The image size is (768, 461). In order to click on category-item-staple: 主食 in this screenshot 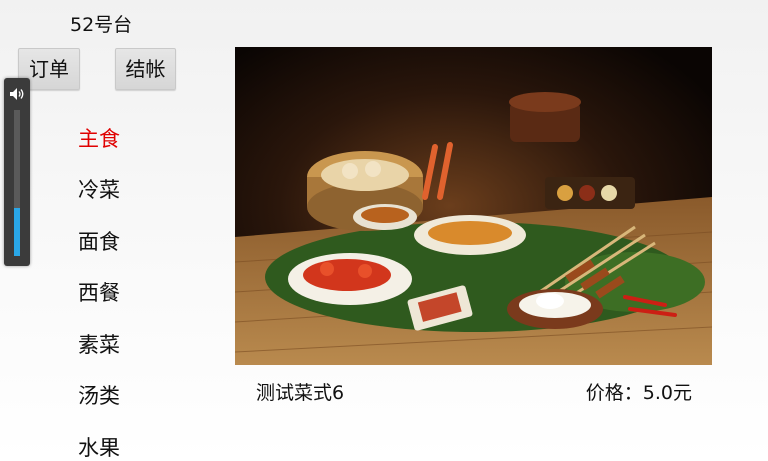, I will do `click(99, 139)`.